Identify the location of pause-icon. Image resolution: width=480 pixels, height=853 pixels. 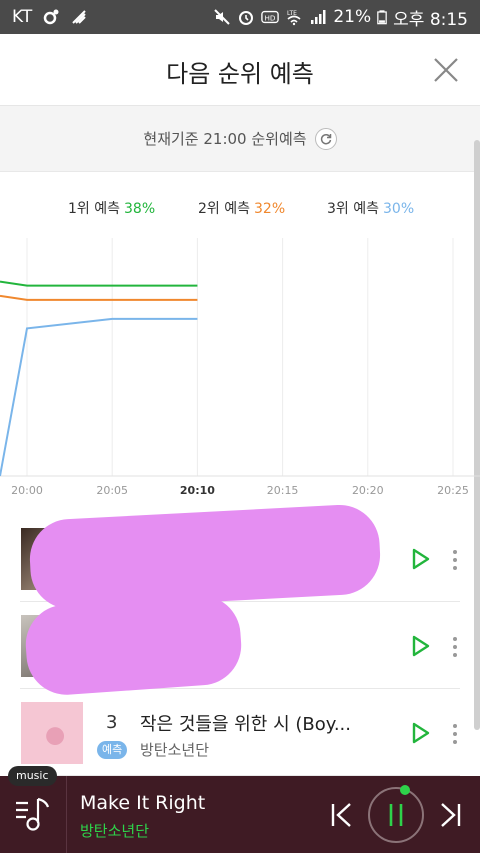
(396, 815).